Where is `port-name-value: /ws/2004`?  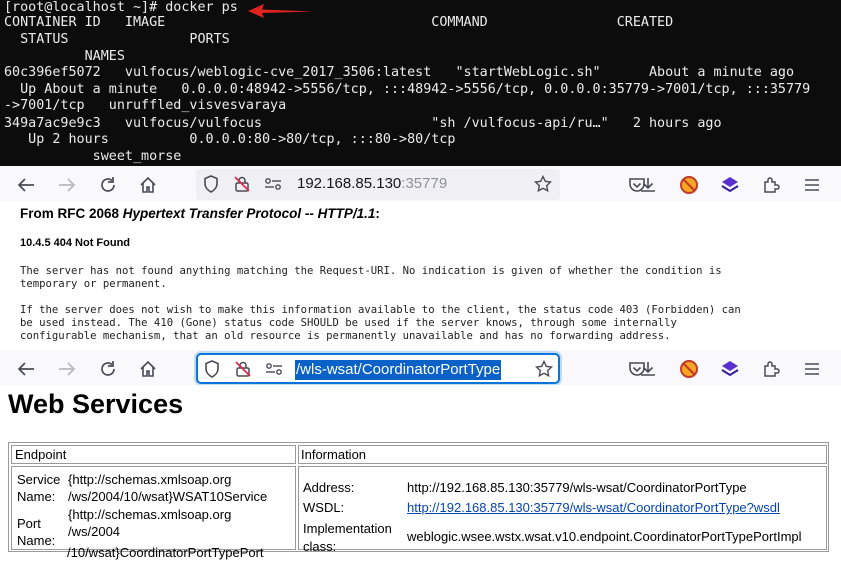
port-name-value: /ws/2004 is located at coordinates (94, 531).